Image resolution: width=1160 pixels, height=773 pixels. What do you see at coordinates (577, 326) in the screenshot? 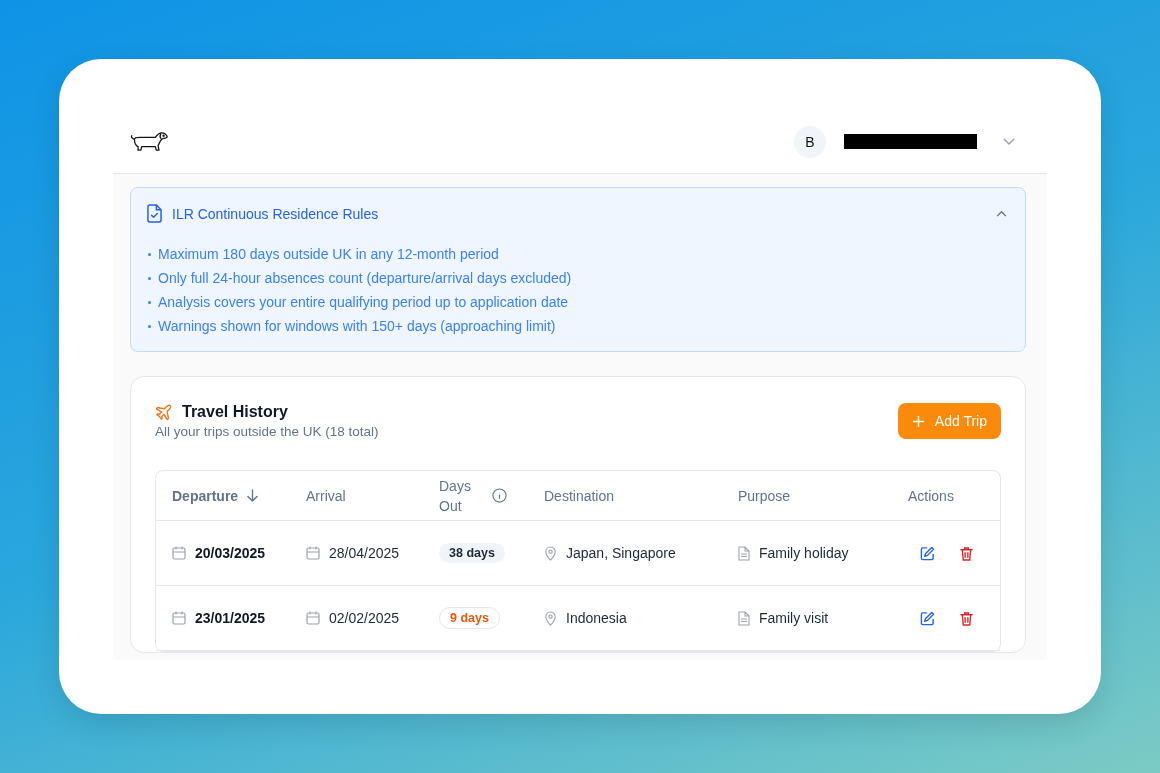
I see `rule-item: Warnings shown for windows with 150+ days (approaching limit)` at bounding box center [577, 326].